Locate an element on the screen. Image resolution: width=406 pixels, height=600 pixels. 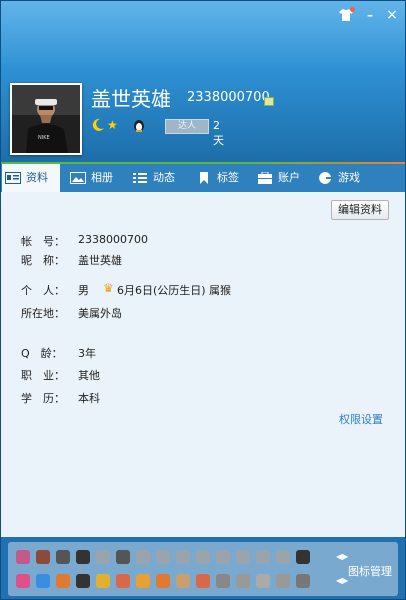
tab-feed-label: 动态 is located at coordinates (164, 177).